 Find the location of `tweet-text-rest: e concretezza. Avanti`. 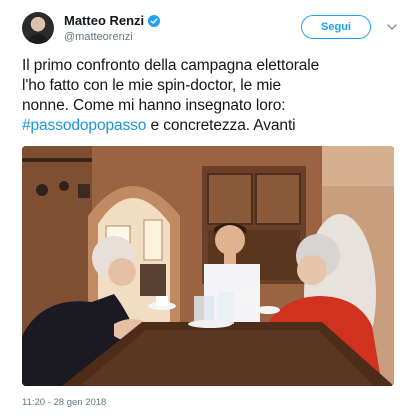

tweet-text-rest: e concretezza. Avanti is located at coordinates (221, 125).